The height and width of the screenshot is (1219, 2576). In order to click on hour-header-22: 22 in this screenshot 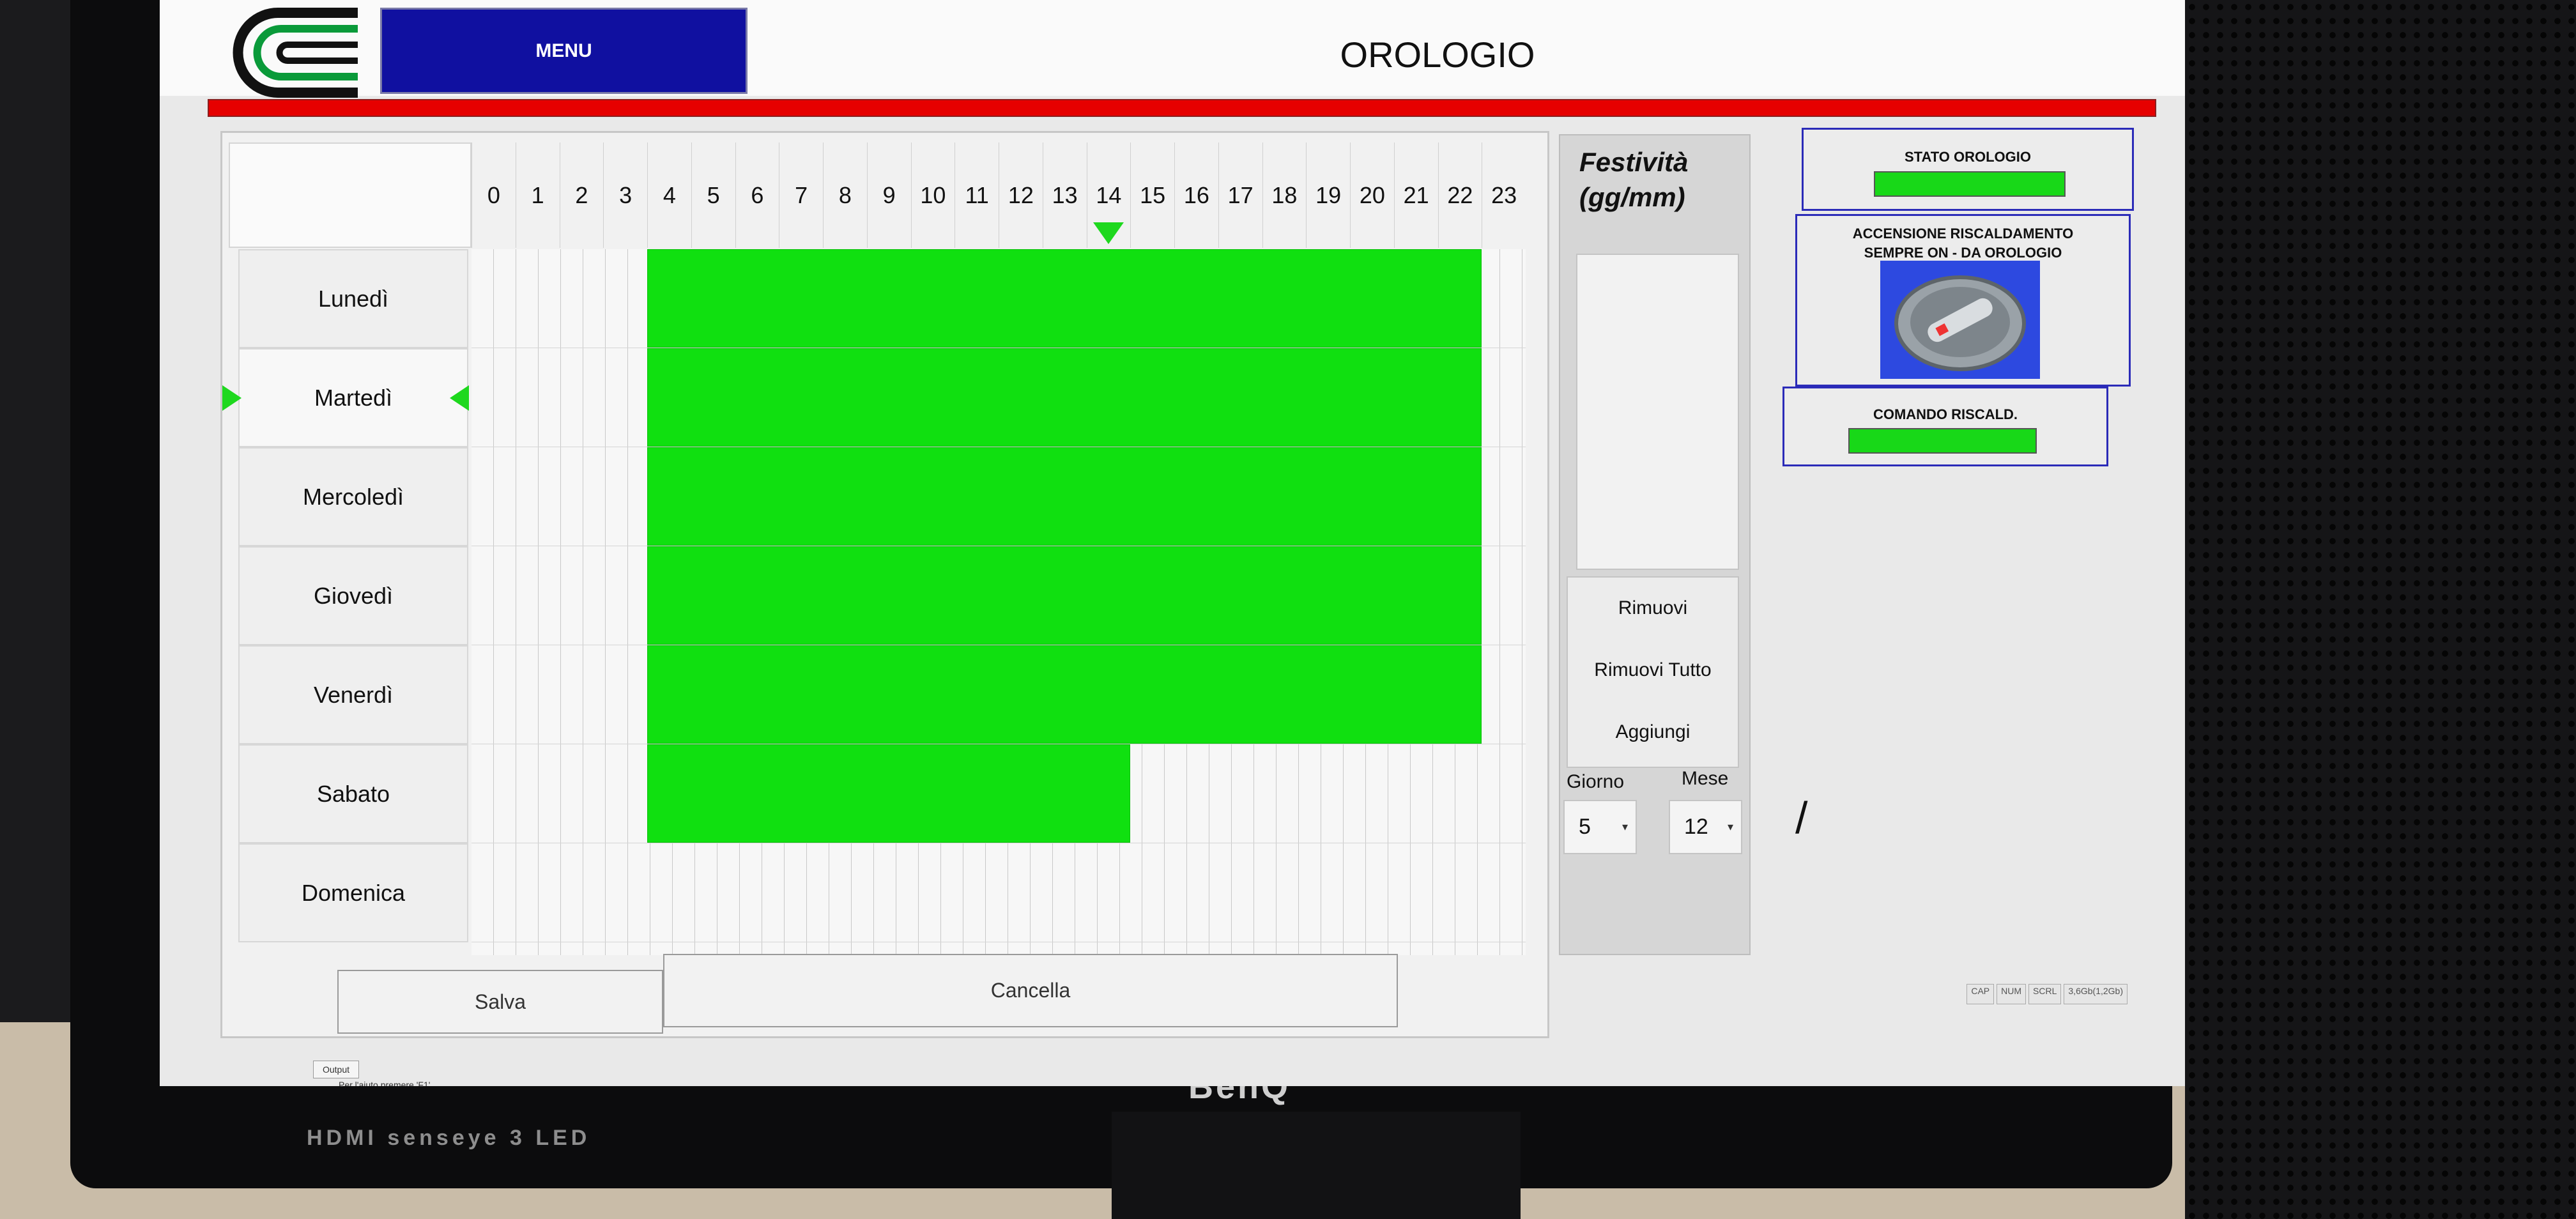, I will do `click(1460, 195)`.